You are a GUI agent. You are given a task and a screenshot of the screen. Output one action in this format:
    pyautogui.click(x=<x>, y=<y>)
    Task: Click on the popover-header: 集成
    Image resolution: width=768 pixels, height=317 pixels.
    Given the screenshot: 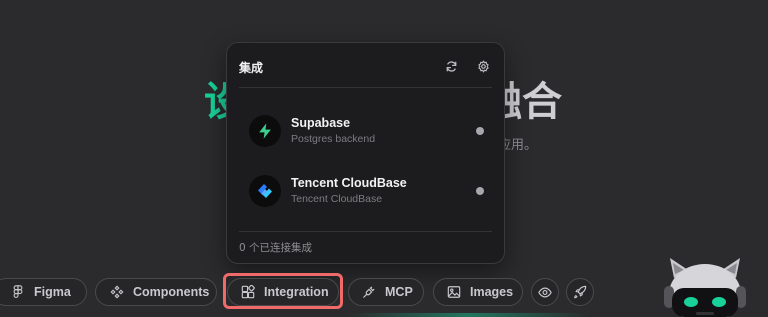 What is the action you would take?
    pyautogui.click(x=365, y=65)
    